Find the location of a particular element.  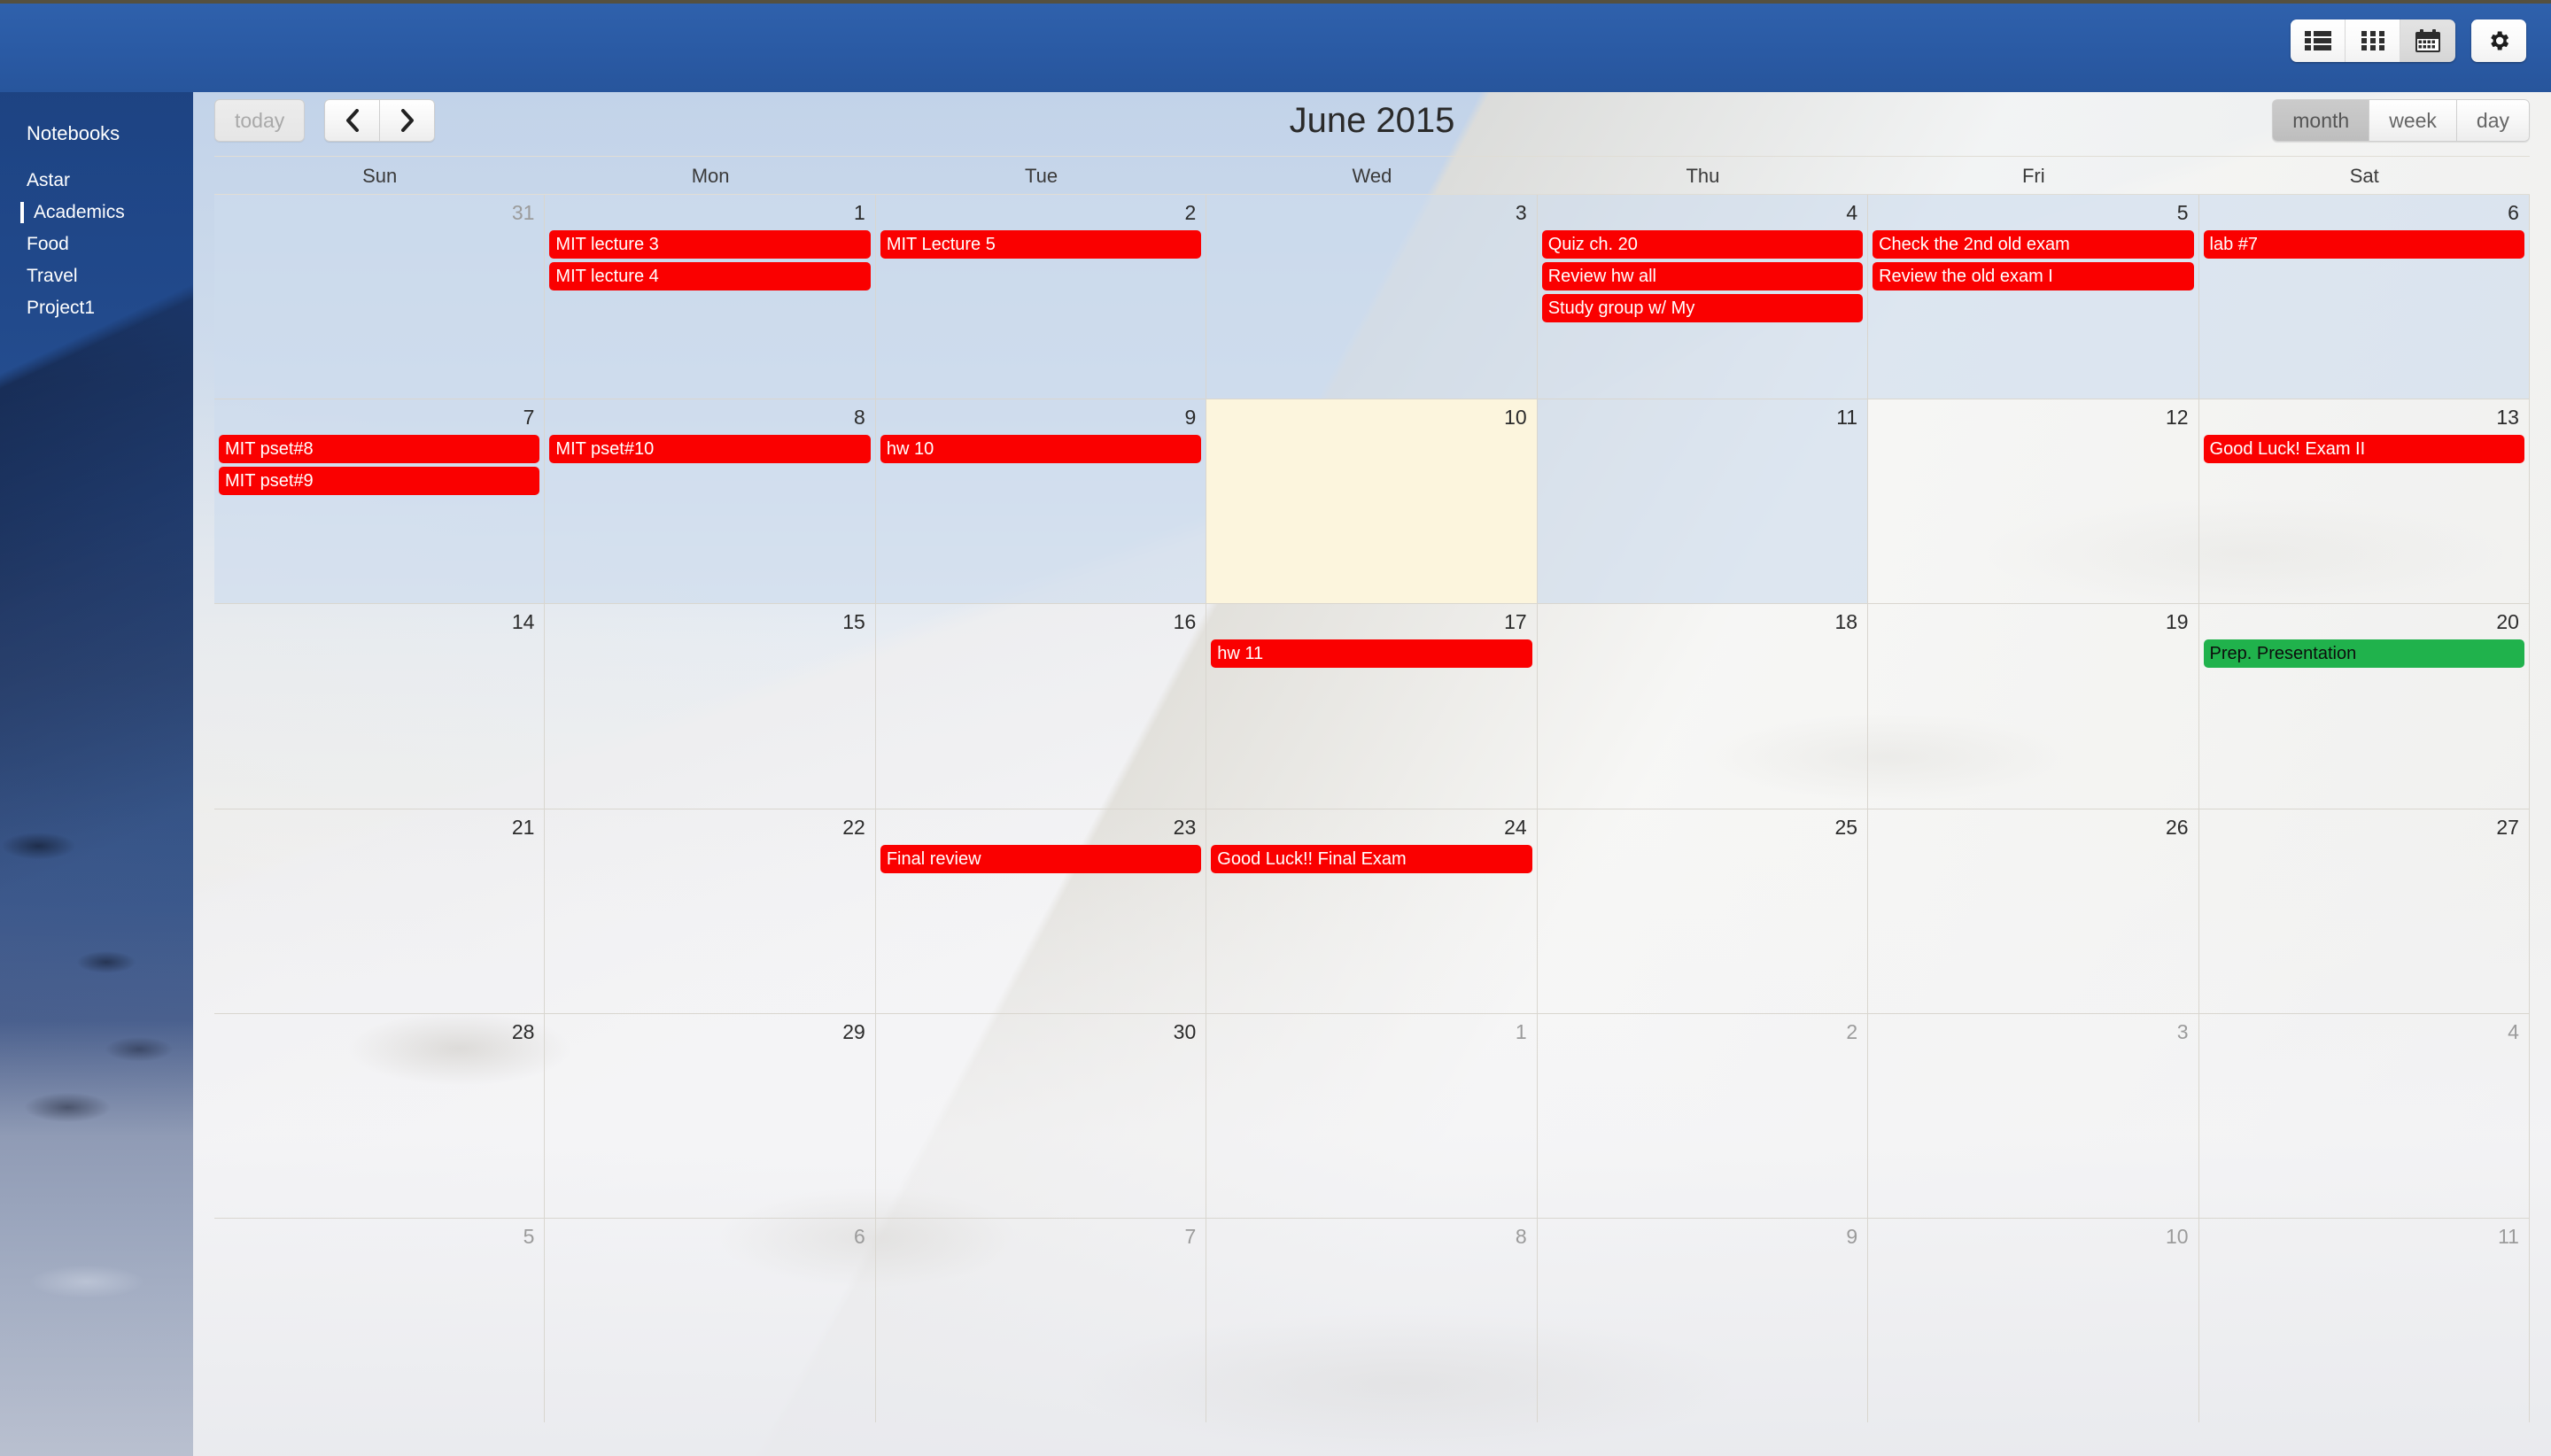

grid-view-button is located at coordinates (2373, 40).